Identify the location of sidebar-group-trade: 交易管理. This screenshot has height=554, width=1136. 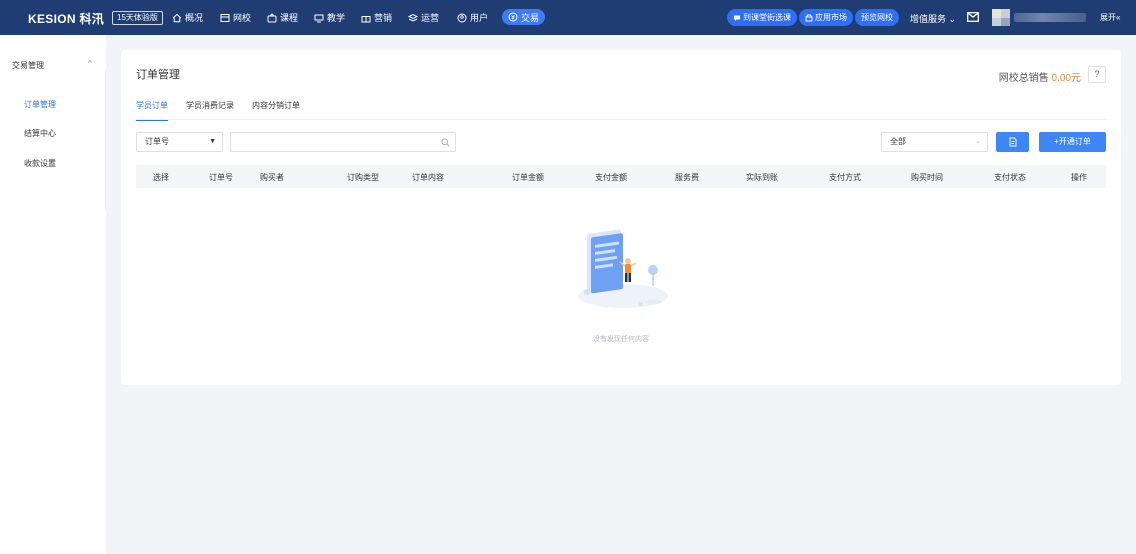
(28, 65).